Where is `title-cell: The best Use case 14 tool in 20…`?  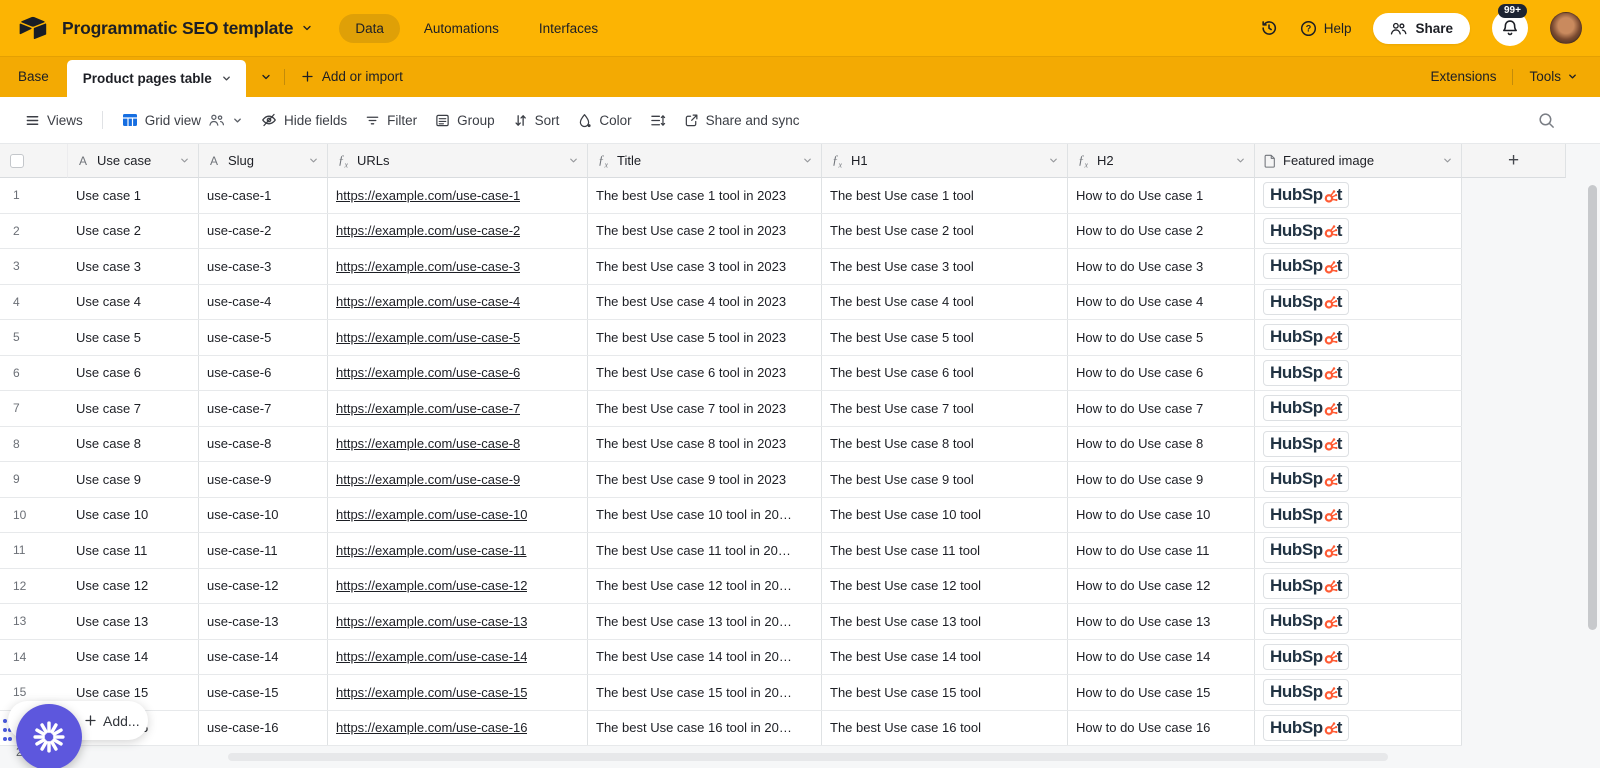 title-cell: The best Use case 14 tool in 20… is located at coordinates (705, 656).